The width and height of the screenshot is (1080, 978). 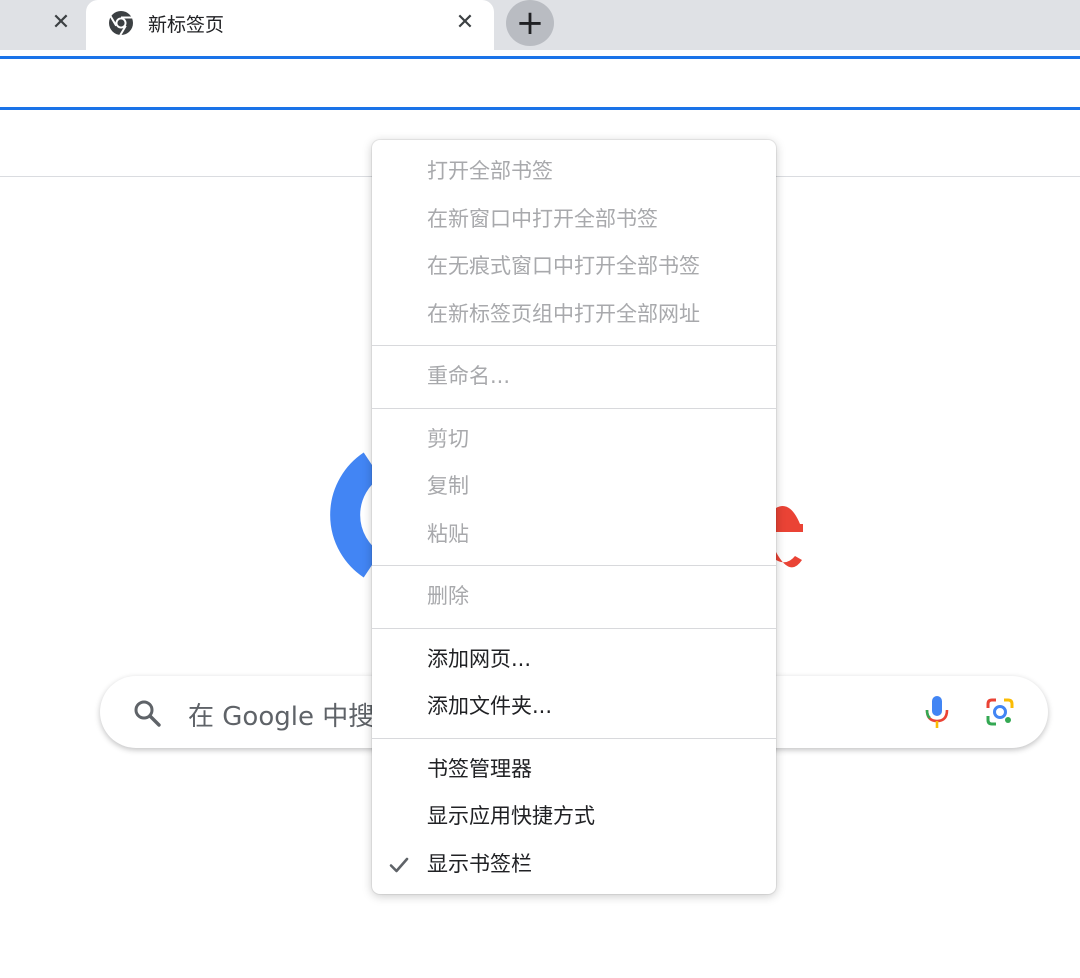 What do you see at coordinates (789, 560) in the screenshot?
I see `google-logo-e-bottom` at bounding box center [789, 560].